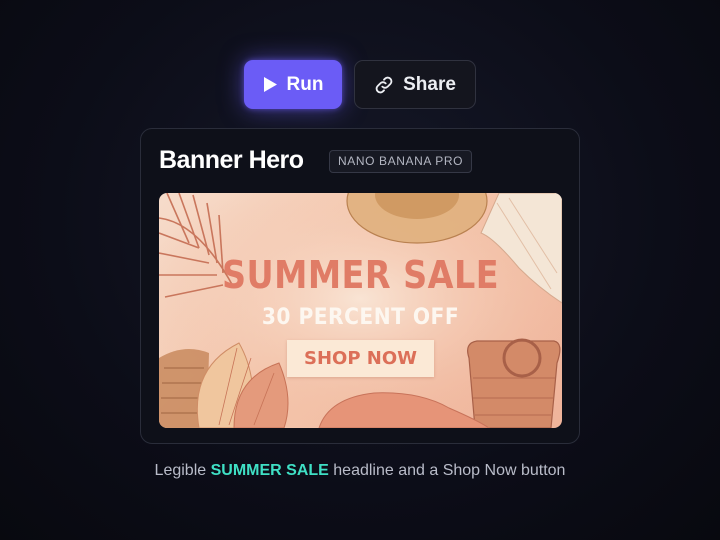  Describe the element at coordinates (269, 470) in the screenshot. I see `caption-highlight: SUMMER SALE` at that location.